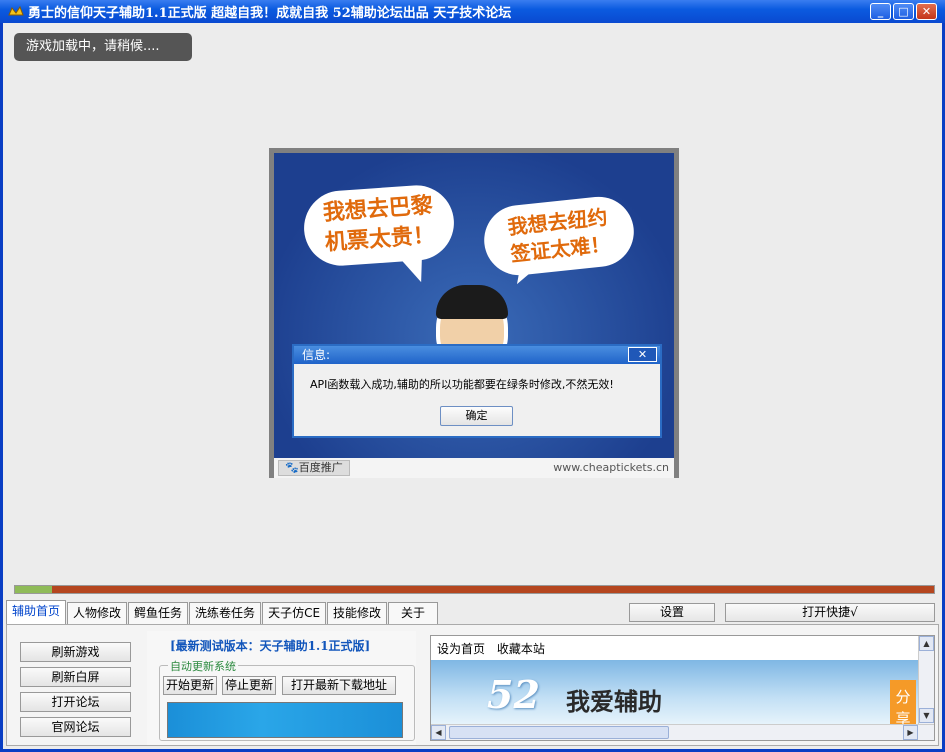  I want to click on person-hair, so click(472, 302).